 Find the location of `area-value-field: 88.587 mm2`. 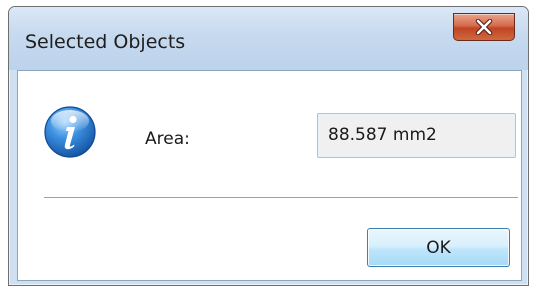

area-value-field: 88.587 mm2 is located at coordinates (416, 135).